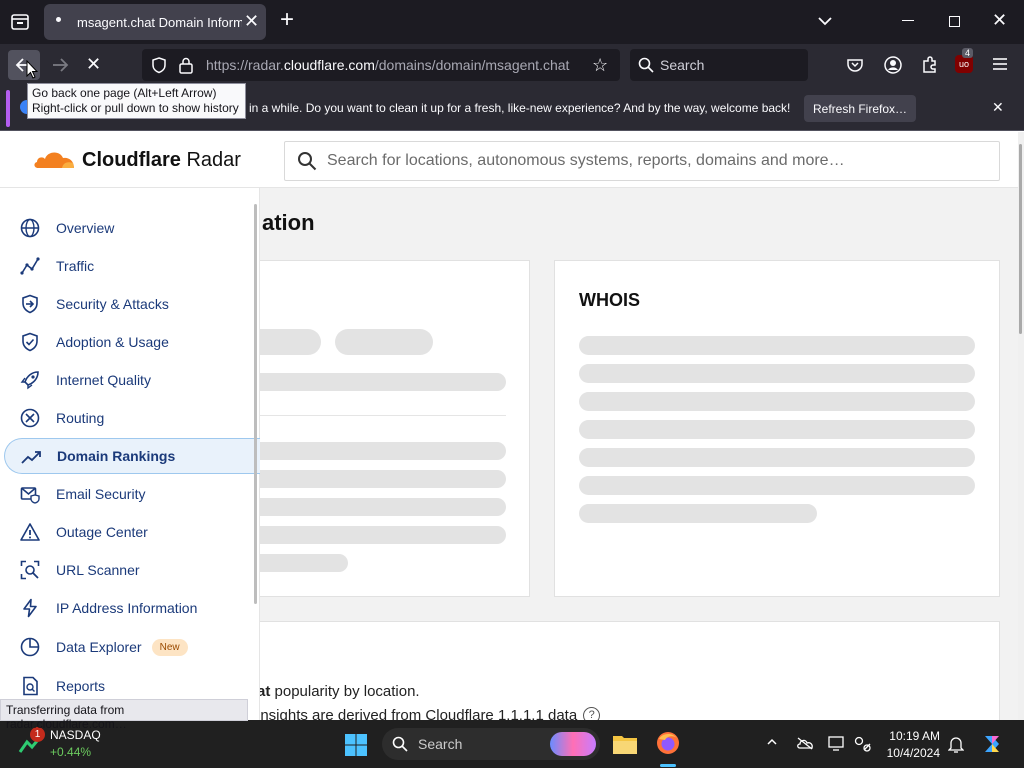 Image resolution: width=1024 pixels, height=768 pixels. I want to click on sidebar-item-label: Internet Quality, so click(103, 380).